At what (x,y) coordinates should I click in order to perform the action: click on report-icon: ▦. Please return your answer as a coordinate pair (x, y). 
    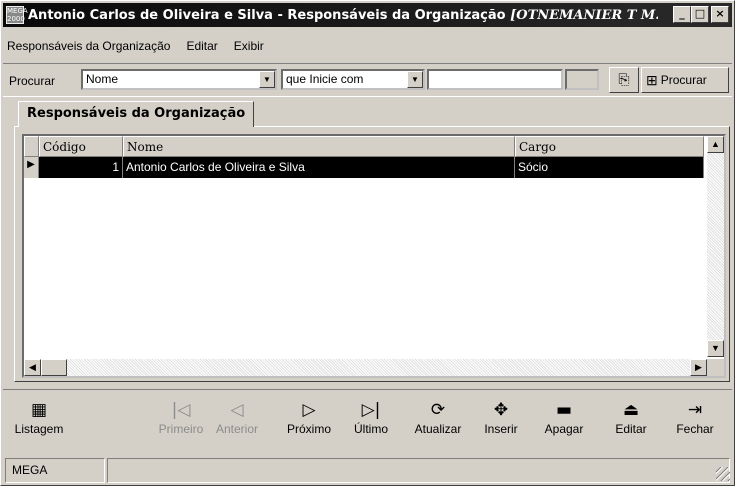
    Looking at the image, I should click on (39, 410).